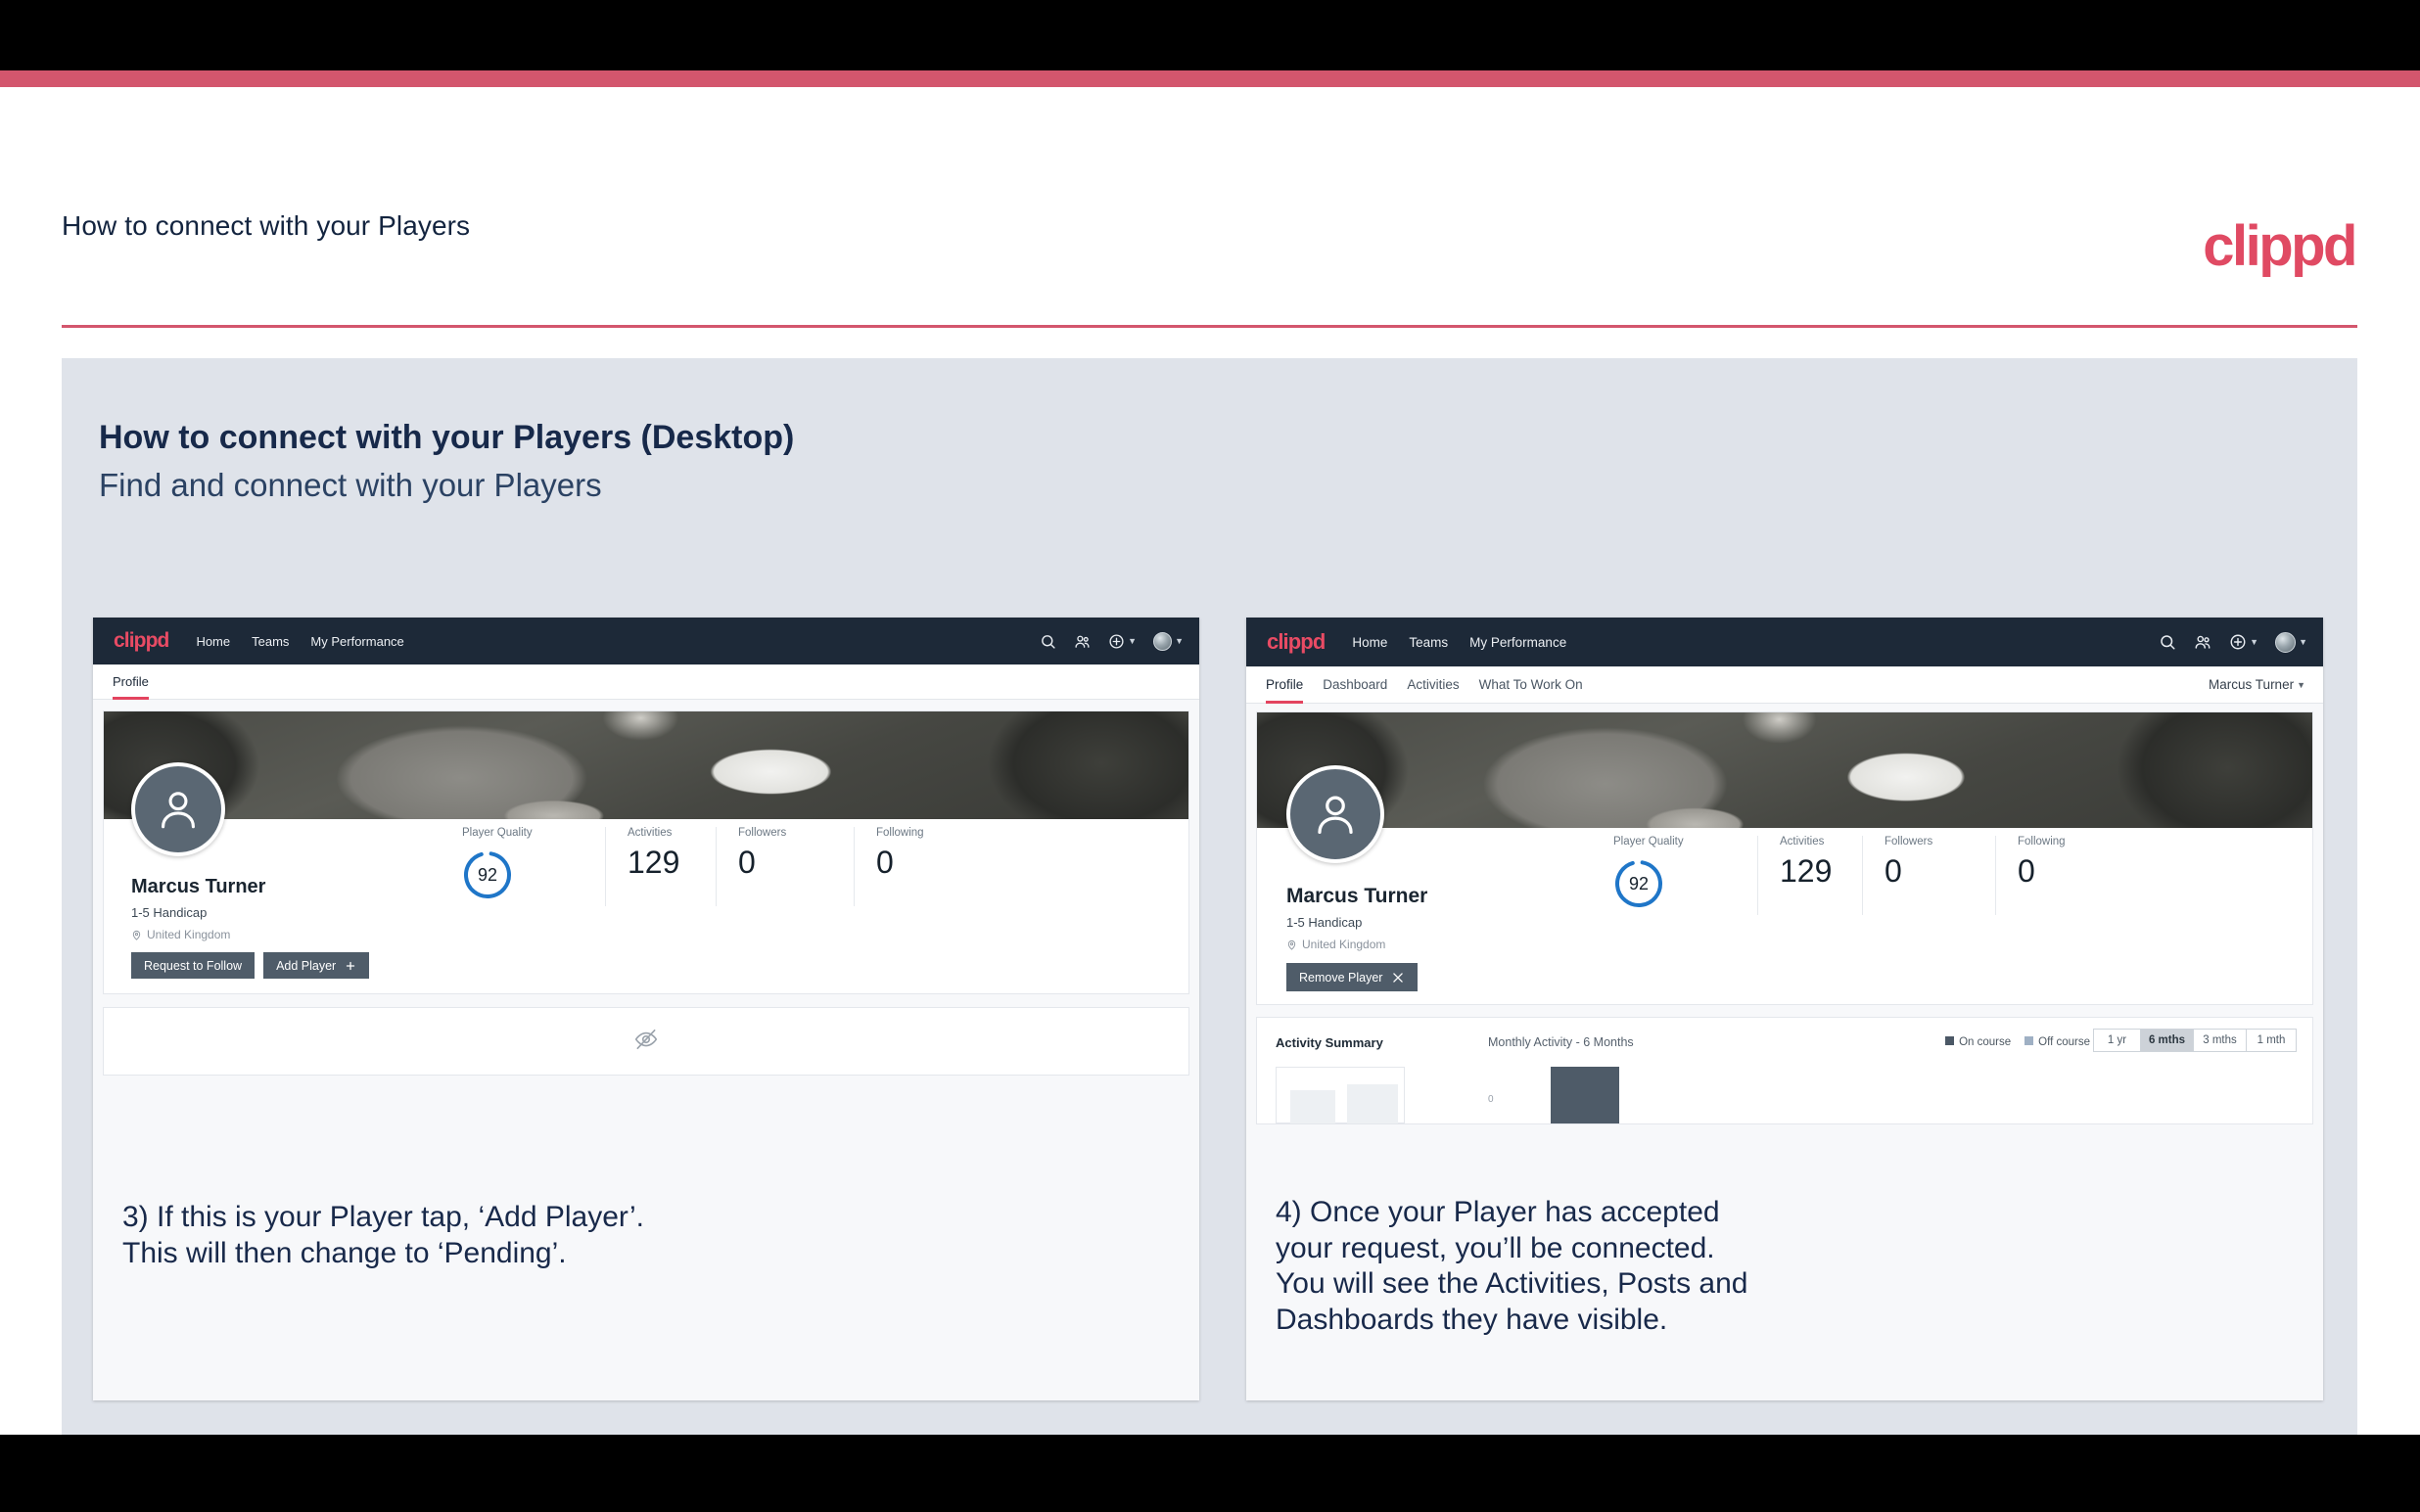 Image resolution: width=2420 pixels, height=1512 pixels. What do you see at coordinates (1495, 1247) in the screenshot?
I see `caption-line: your request, you’ll be connected.` at bounding box center [1495, 1247].